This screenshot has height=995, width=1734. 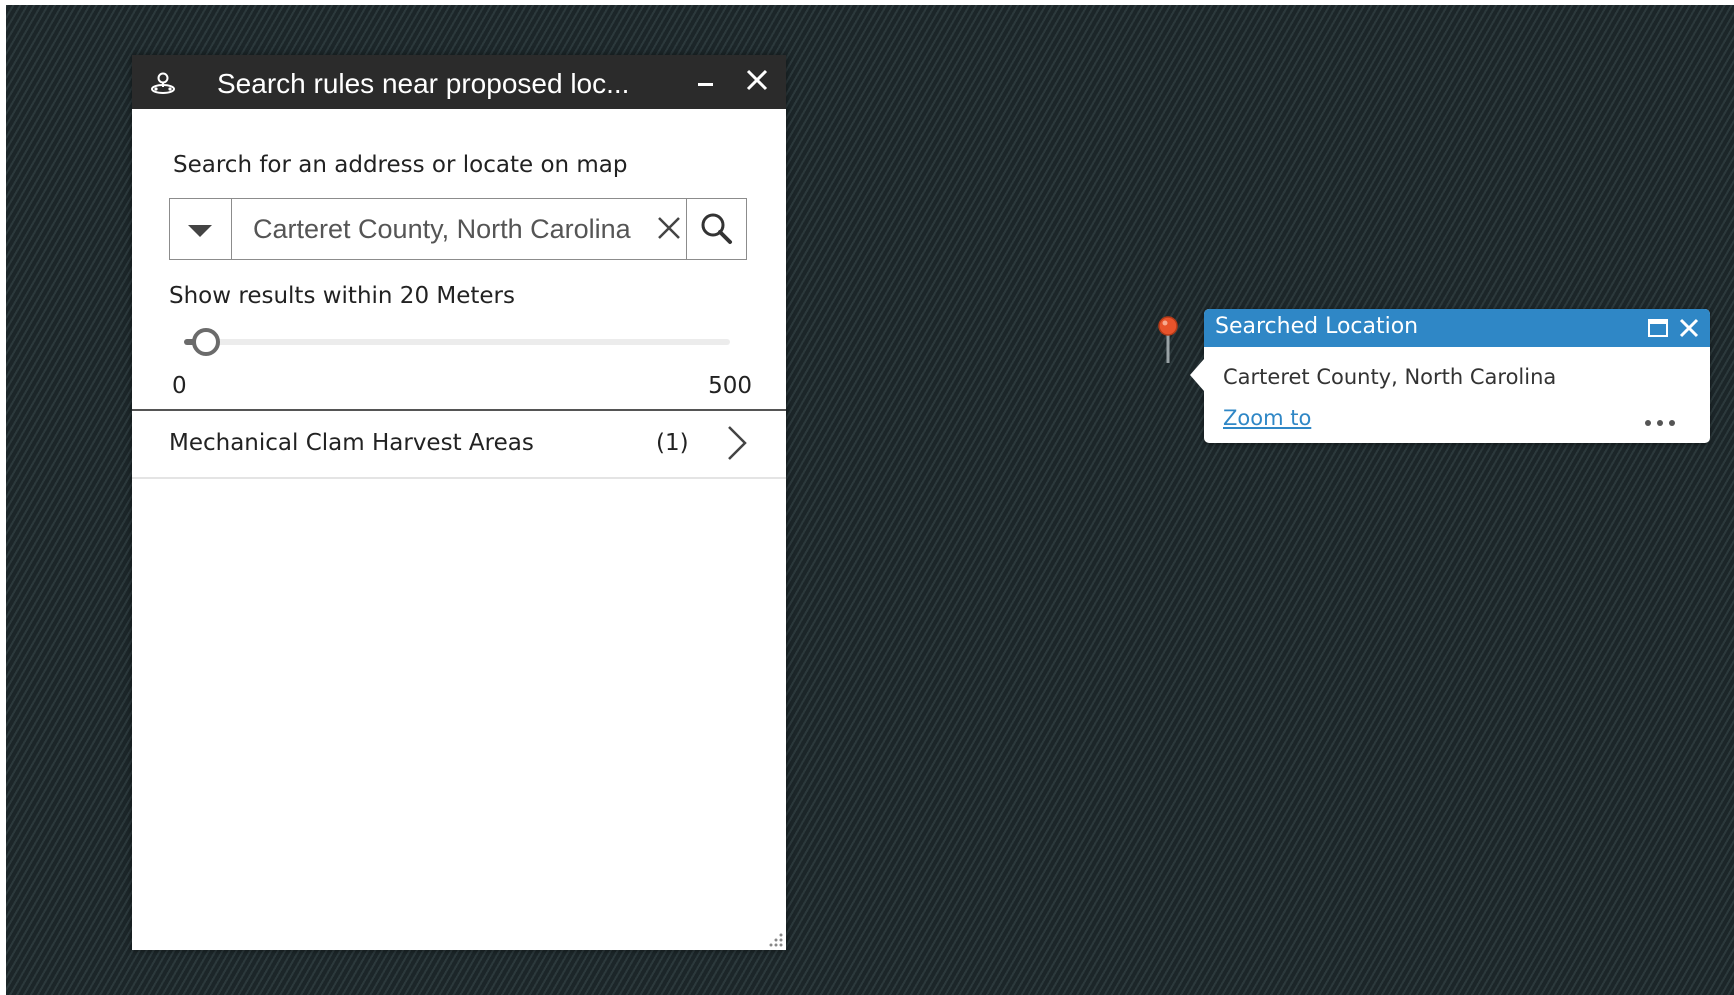 What do you see at coordinates (669, 228) in the screenshot?
I see `clear-icon` at bounding box center [669, 228].